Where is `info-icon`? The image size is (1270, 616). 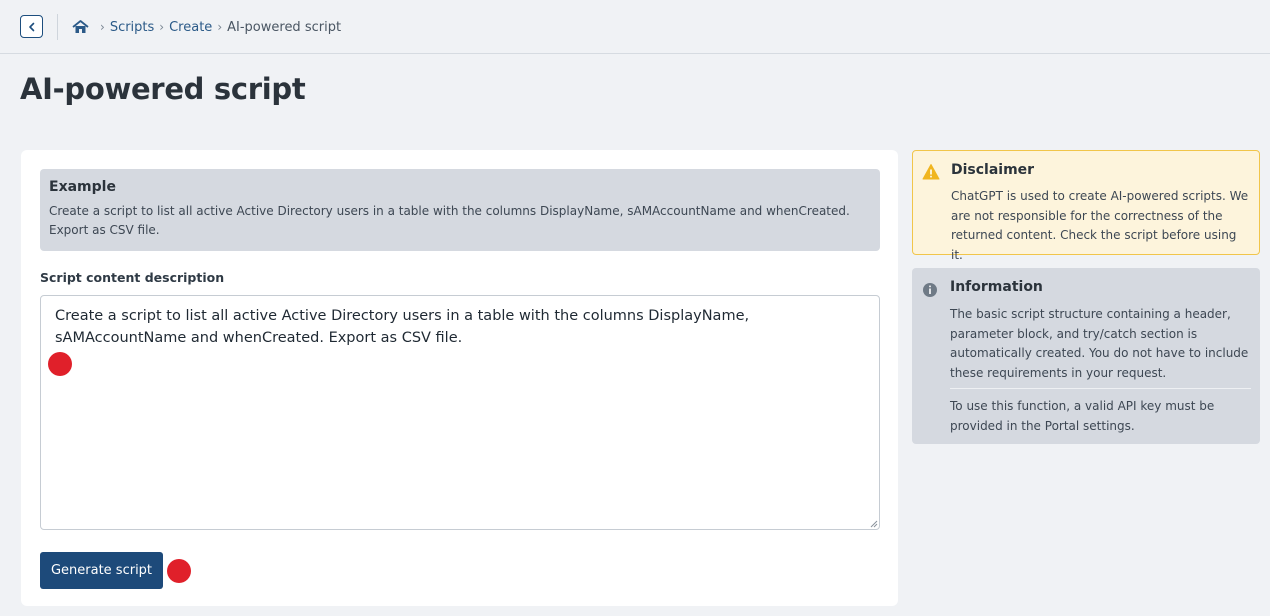
info-icon is located at coordinates (930, 290).